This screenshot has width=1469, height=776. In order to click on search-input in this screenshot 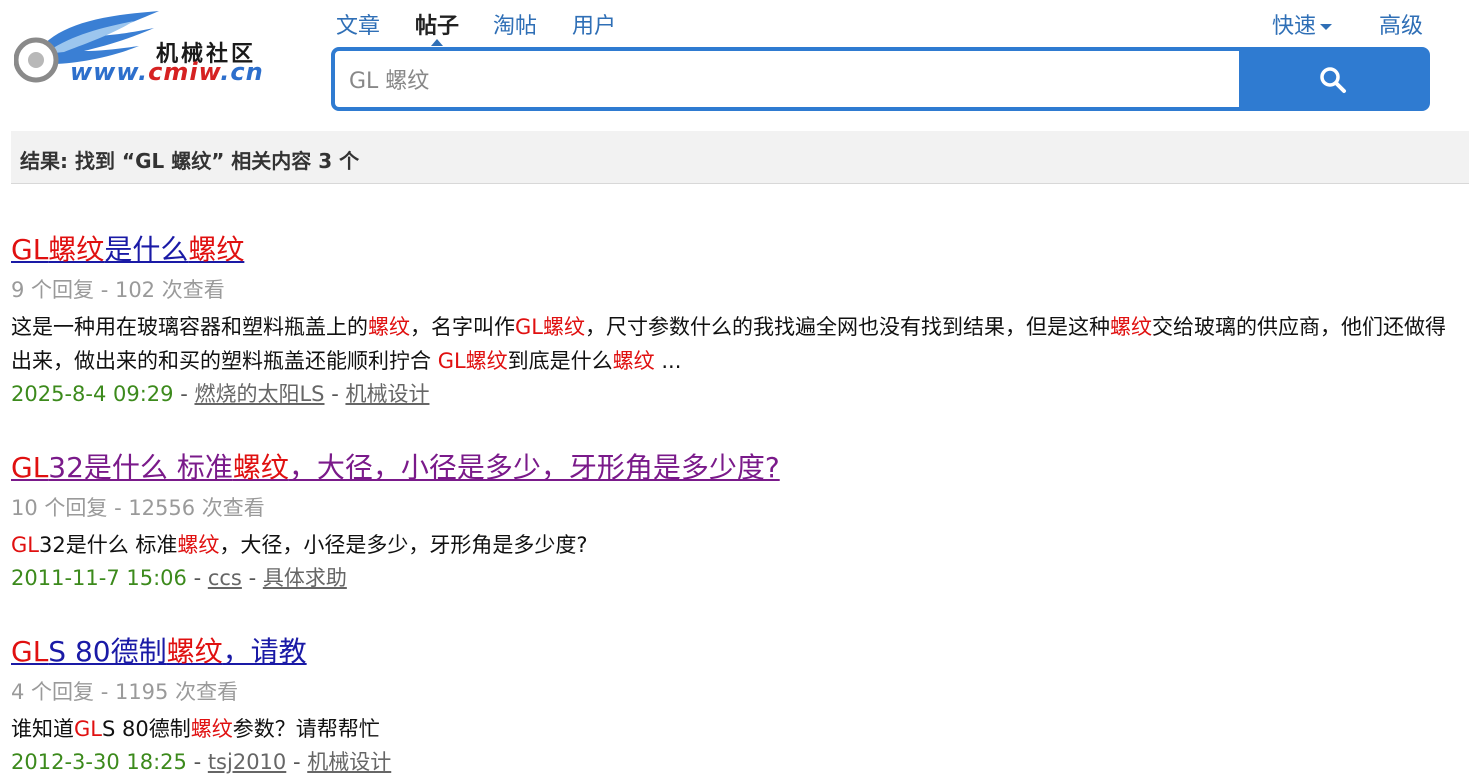, I will do `click(787, 79)`.